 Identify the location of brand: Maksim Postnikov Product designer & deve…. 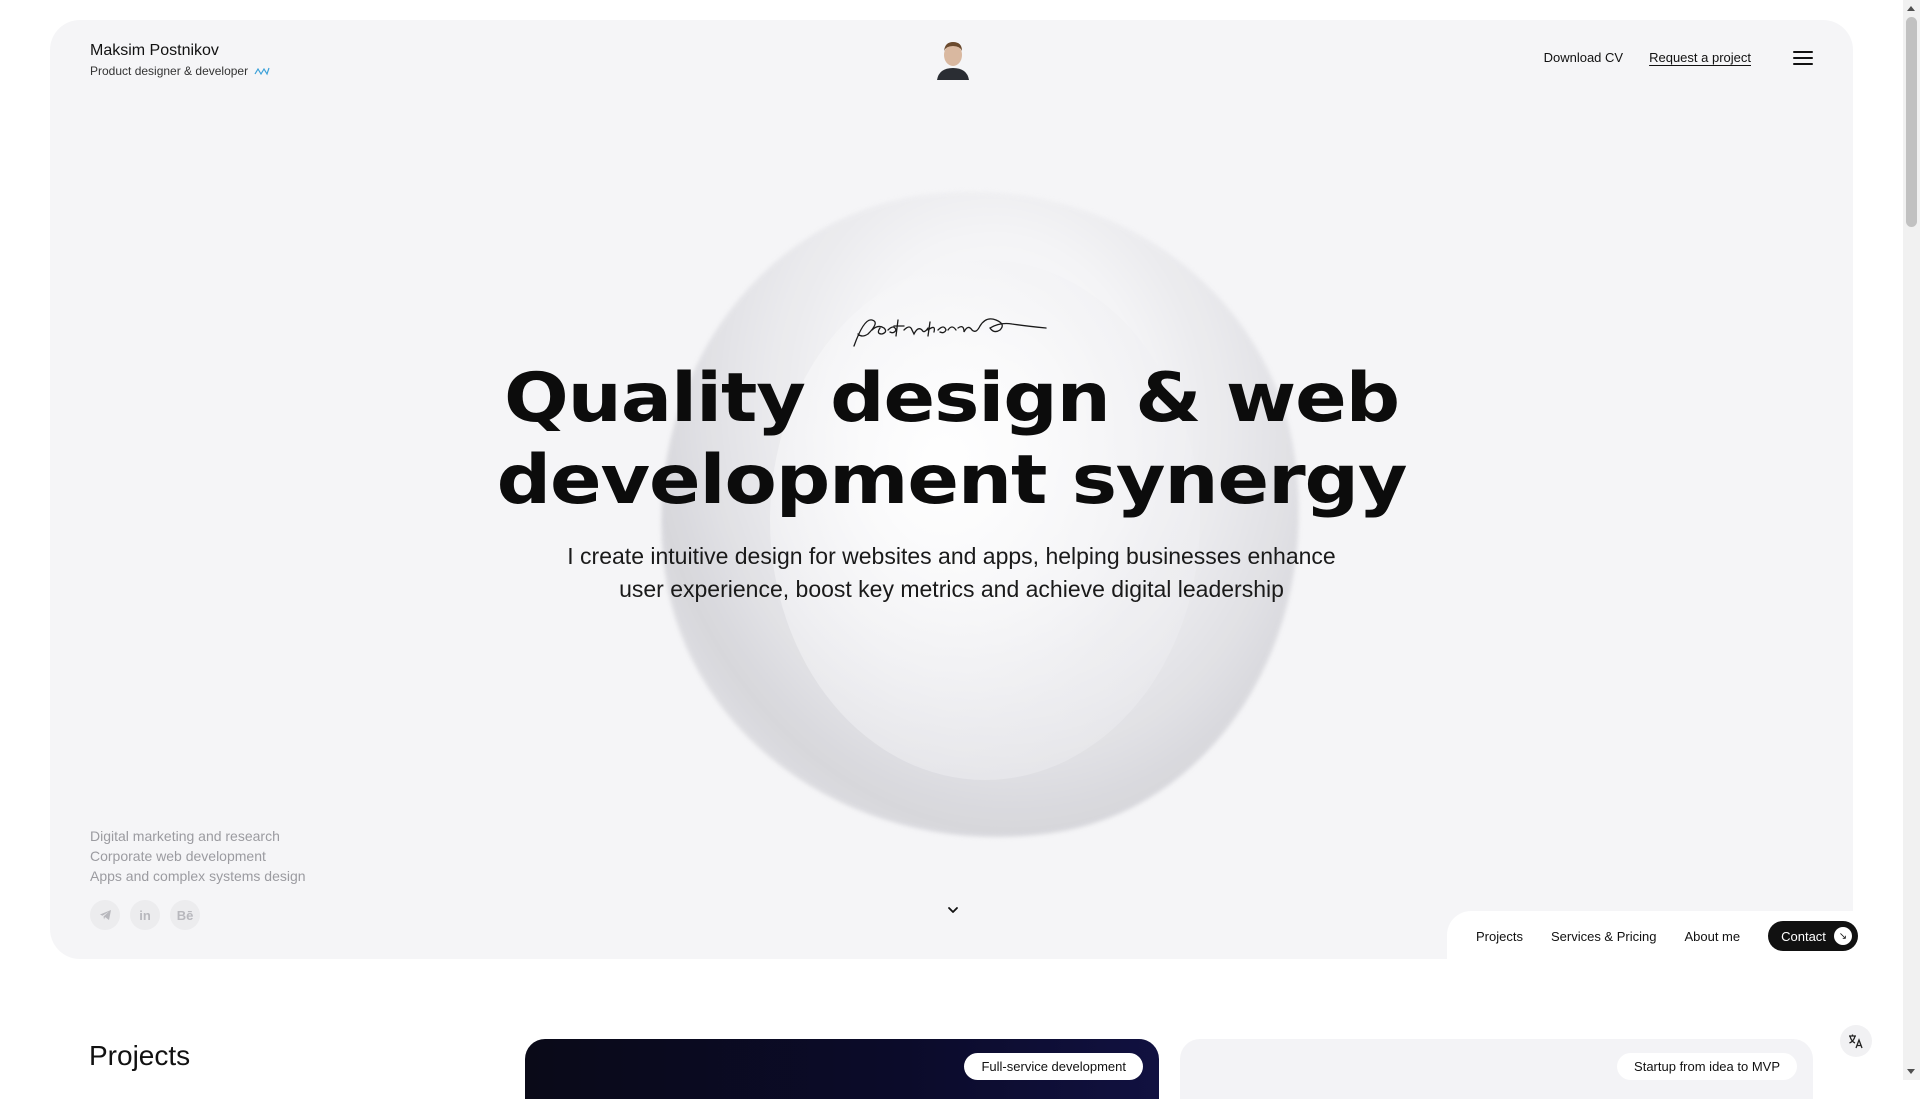
(180, 60).